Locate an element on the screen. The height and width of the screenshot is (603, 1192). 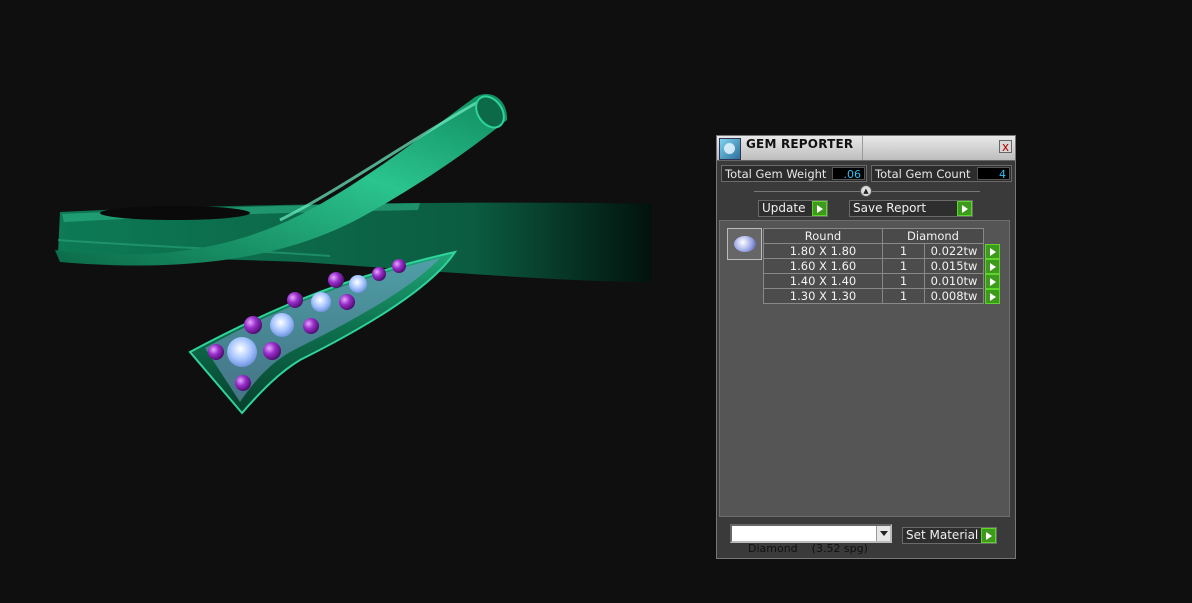
gem-thumbnail-icon is located at coordinates (744, 244).